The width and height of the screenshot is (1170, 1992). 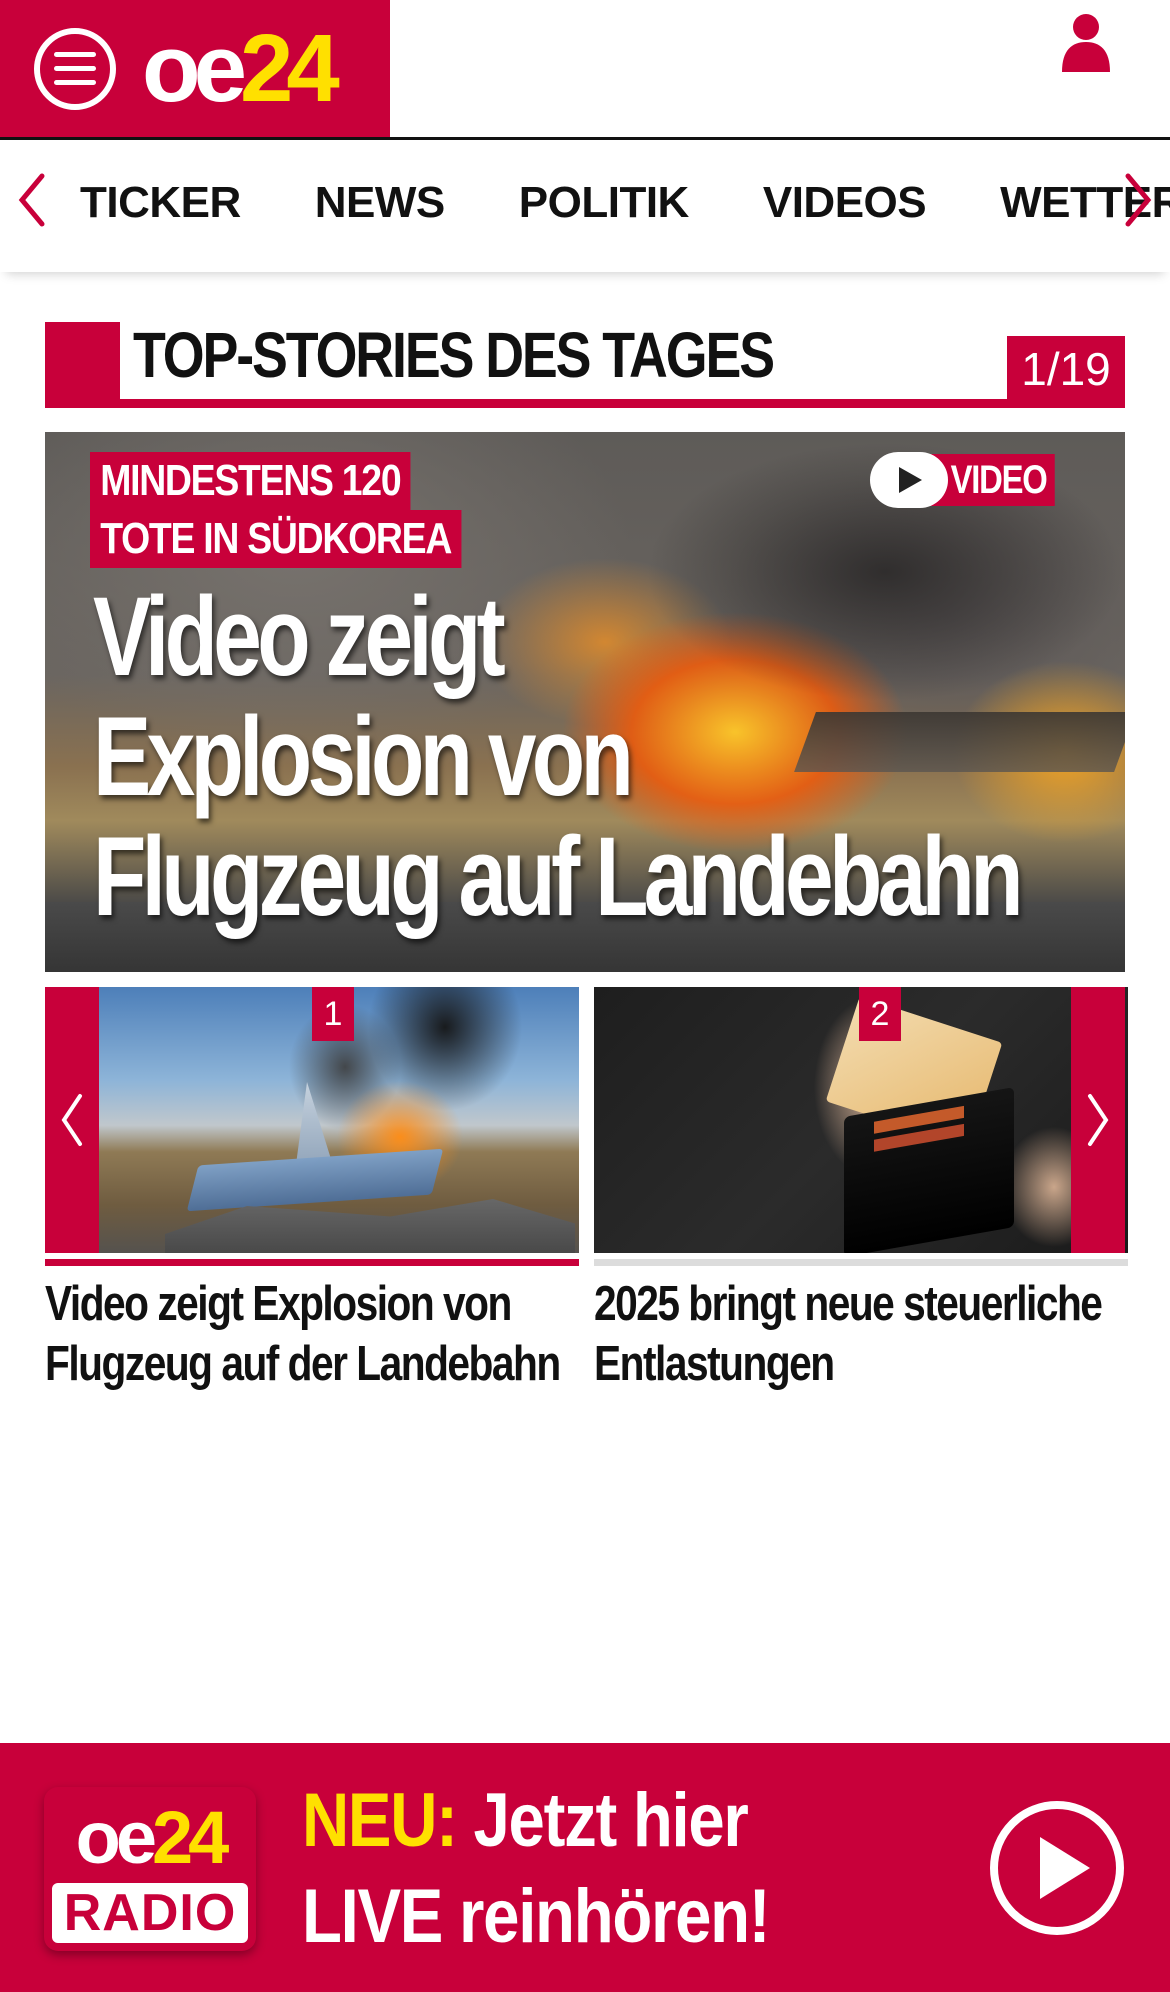 I want to click on story-card-number: 1, so click(x=333, y=1014).